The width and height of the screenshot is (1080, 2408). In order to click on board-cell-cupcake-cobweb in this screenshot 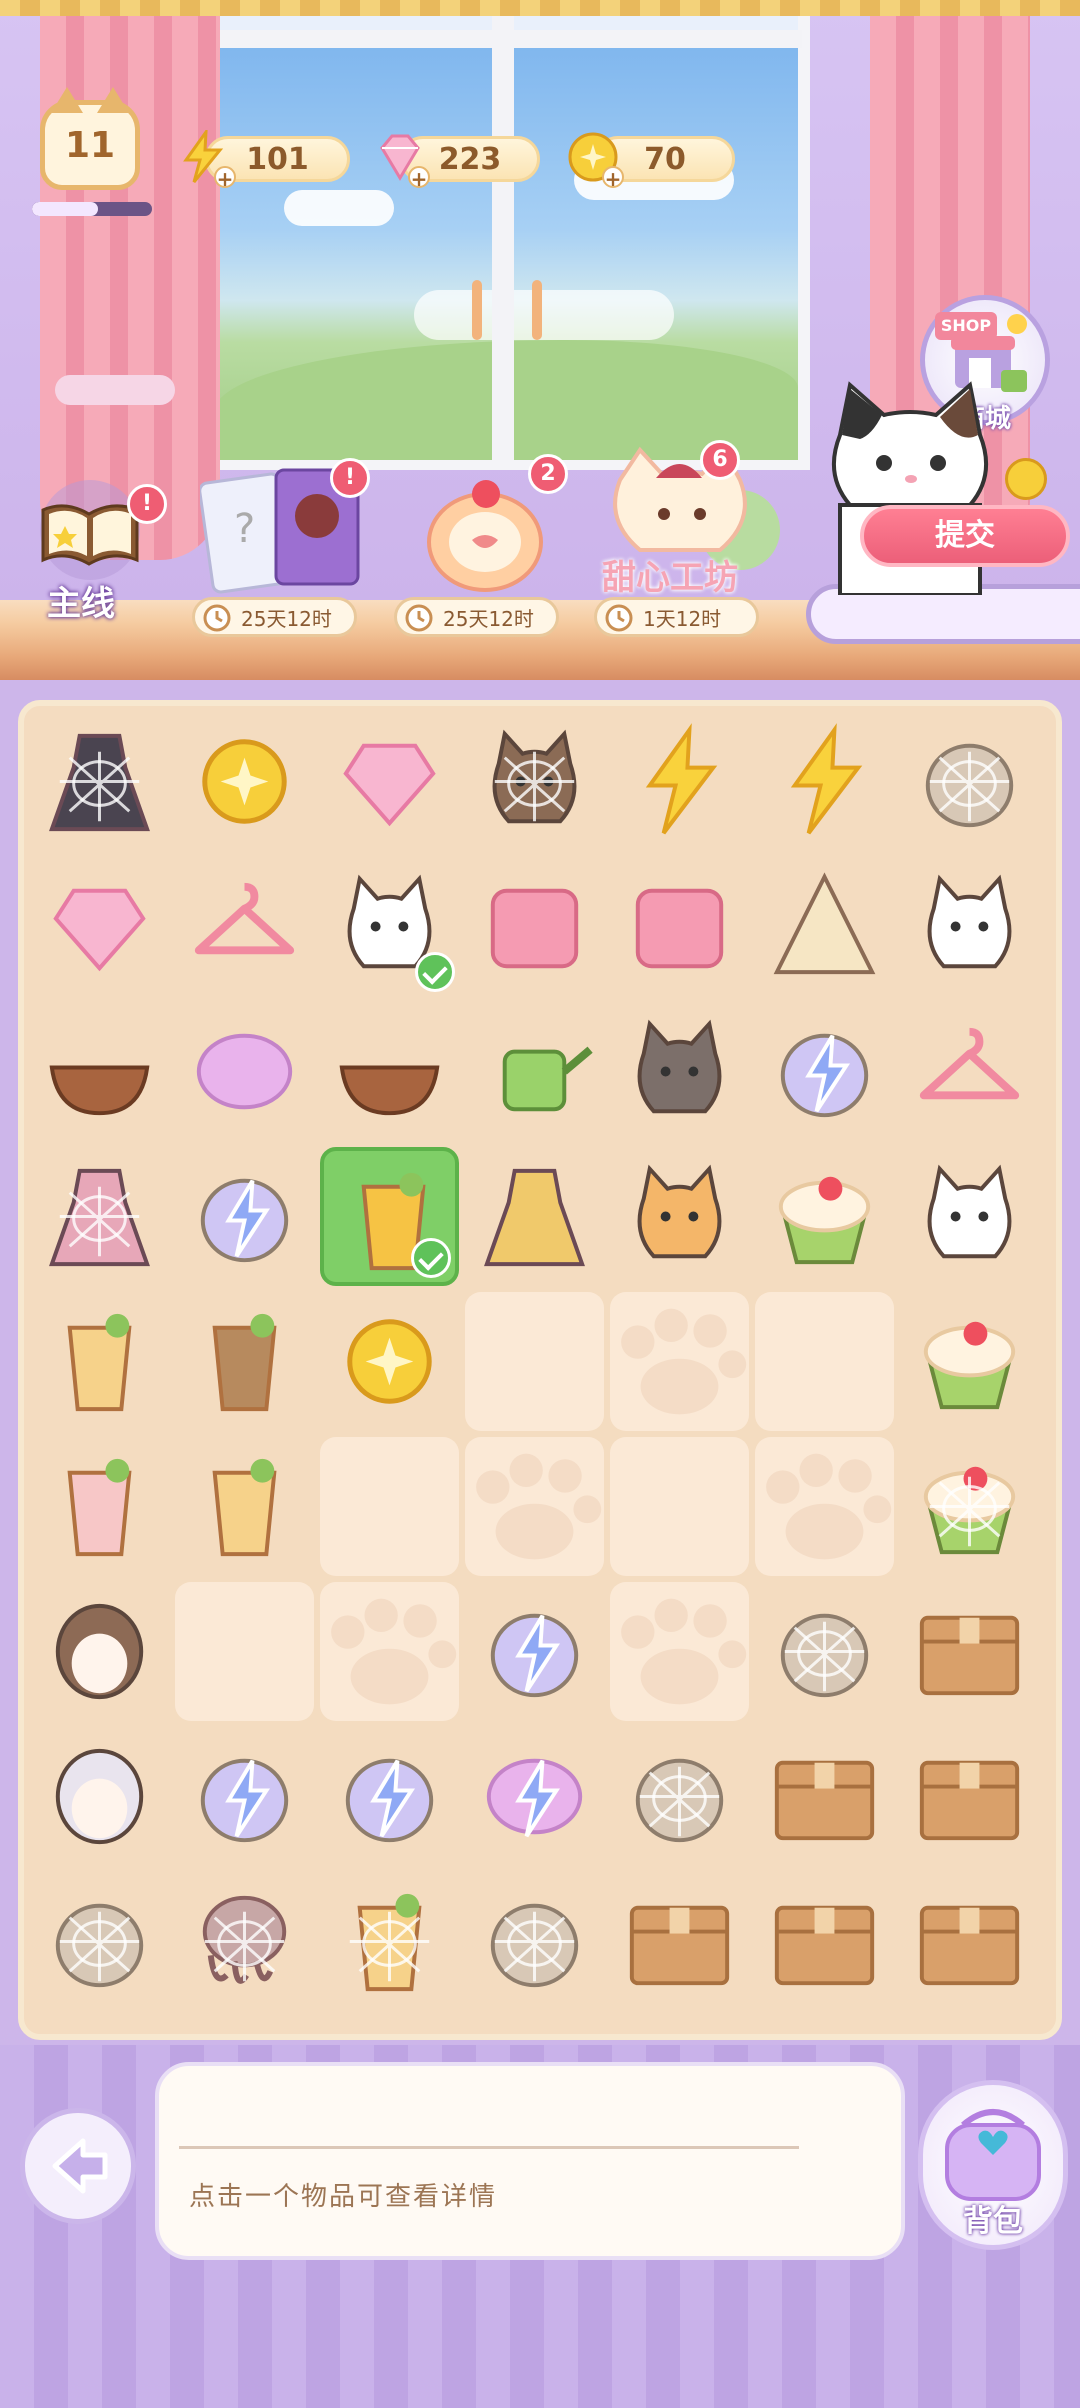, I will do `click(969, 1506)`.